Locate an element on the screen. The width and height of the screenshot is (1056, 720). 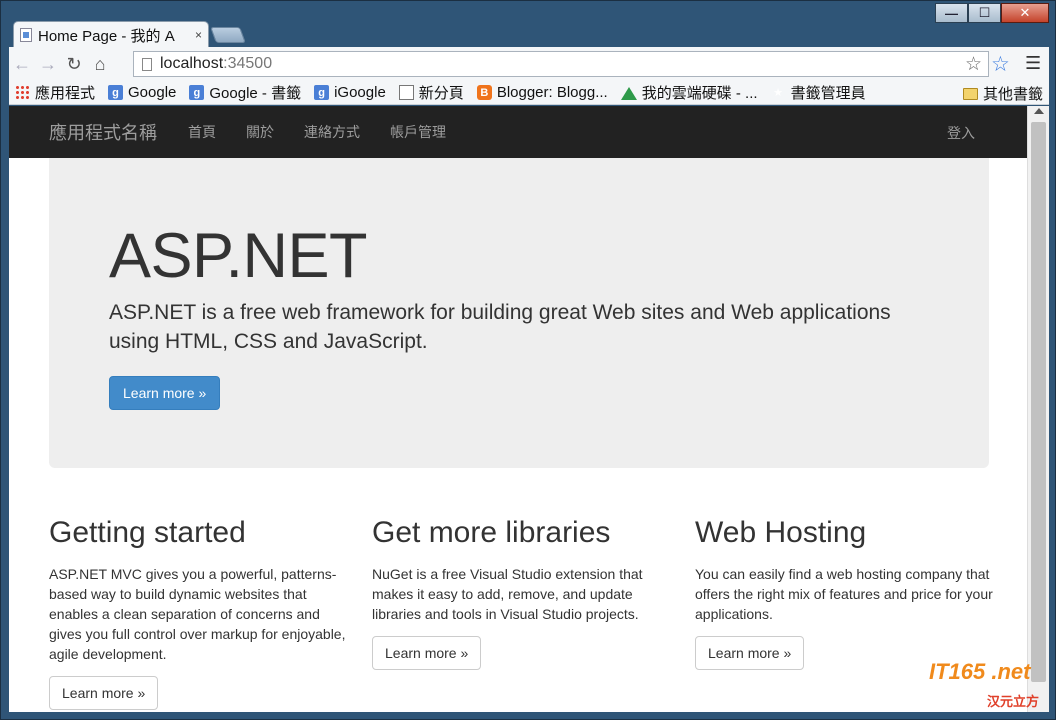
bookmark-new-tab: 新分頁 is located at coordinates (431, 92).